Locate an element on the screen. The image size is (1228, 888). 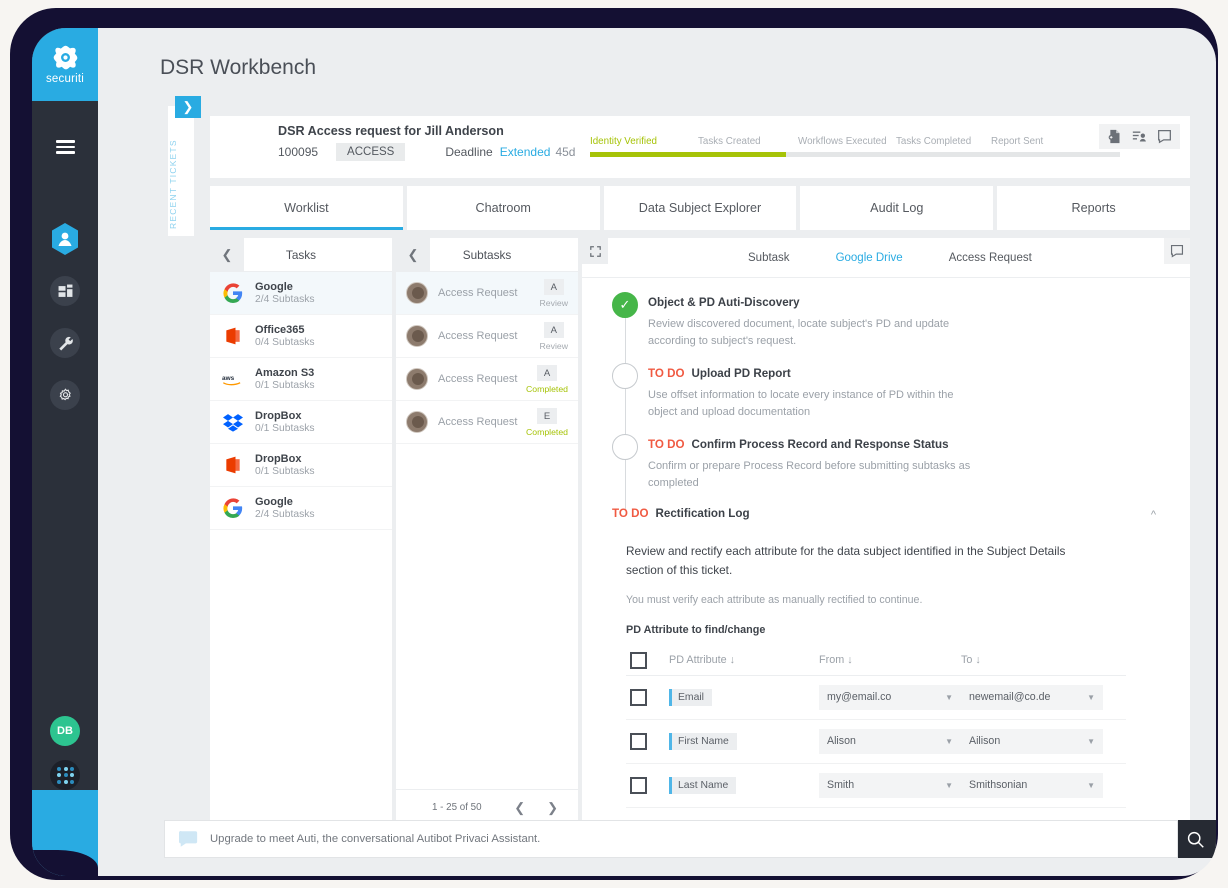
from-value-dropdown: Smith ▼ is located at coordinates (890, 785).